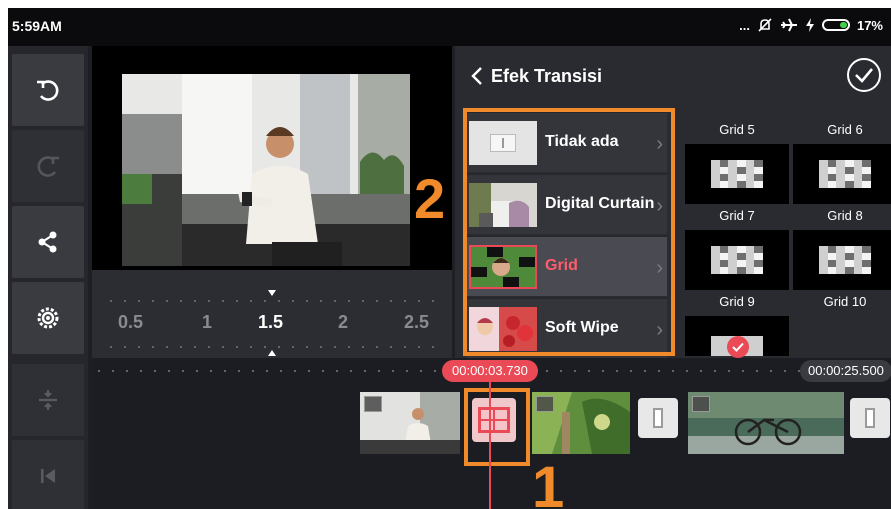 The height and width of the screenshot is (509, 891). I want to click on back-icon, so click(477, 76).